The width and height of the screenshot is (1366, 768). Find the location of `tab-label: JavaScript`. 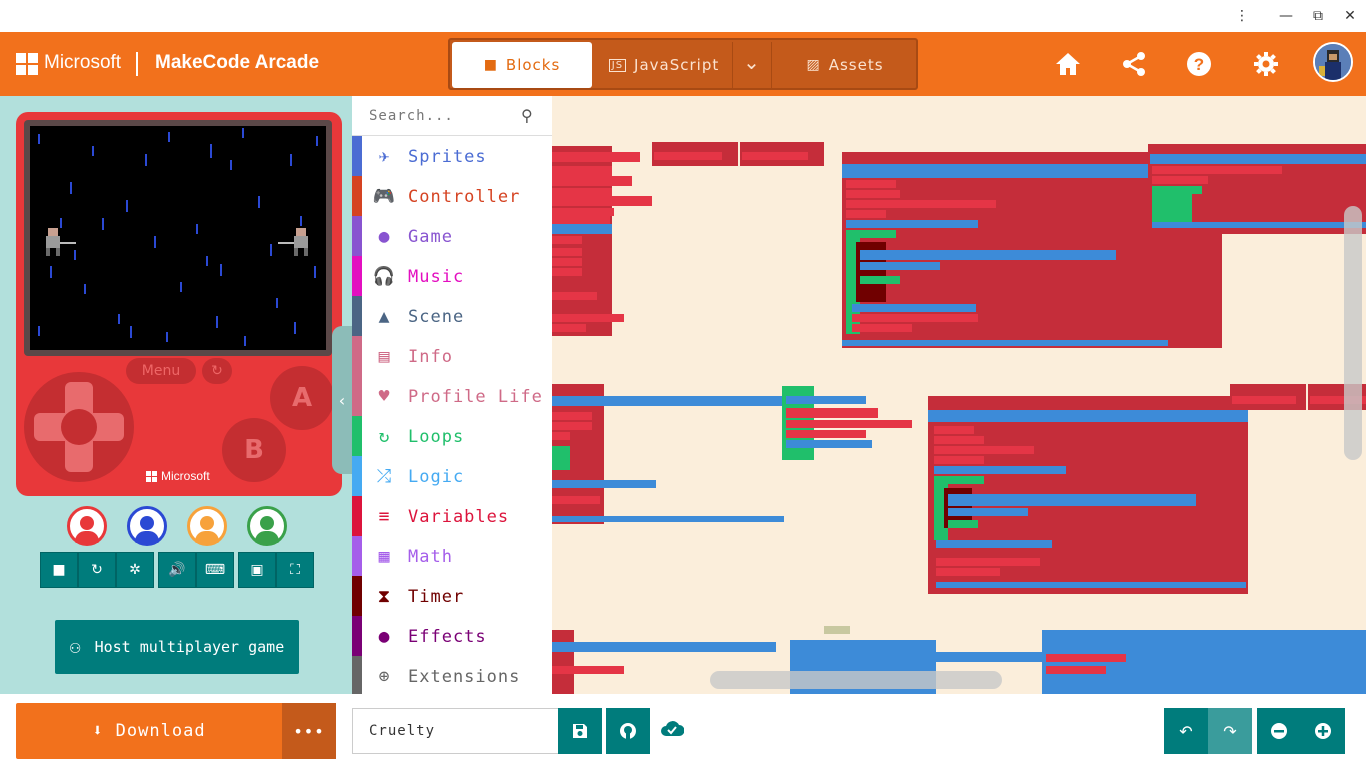

tab-label: JavaScript is located at coordinates (677, 65).